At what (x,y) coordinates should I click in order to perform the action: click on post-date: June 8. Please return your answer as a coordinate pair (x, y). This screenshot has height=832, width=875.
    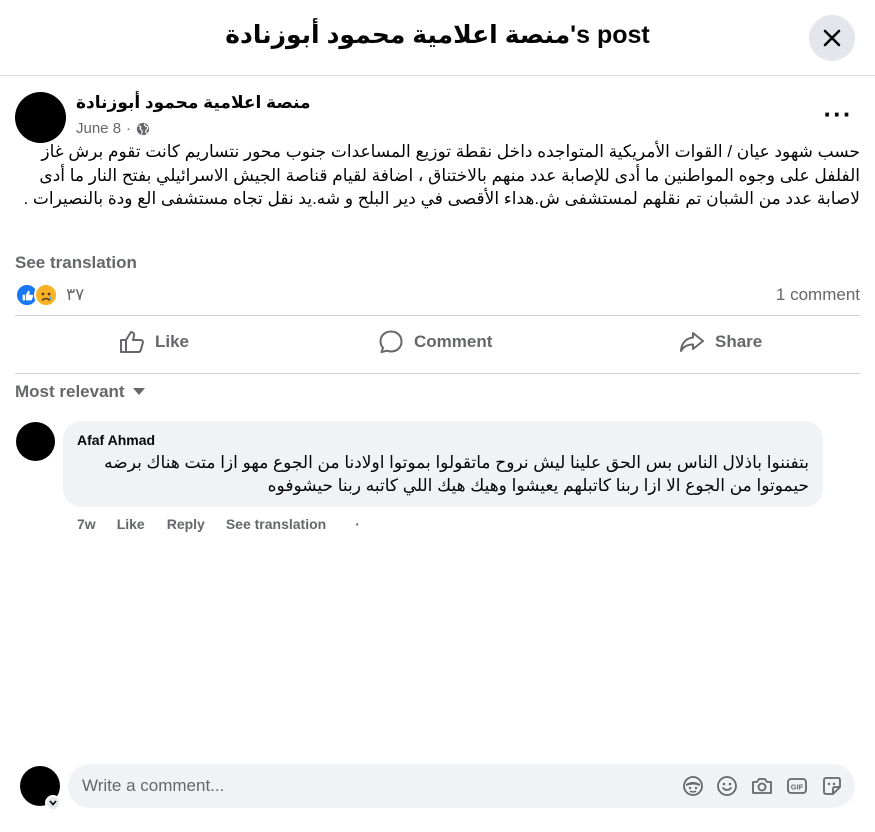
    Looking at the image, I should click on (98, 128).